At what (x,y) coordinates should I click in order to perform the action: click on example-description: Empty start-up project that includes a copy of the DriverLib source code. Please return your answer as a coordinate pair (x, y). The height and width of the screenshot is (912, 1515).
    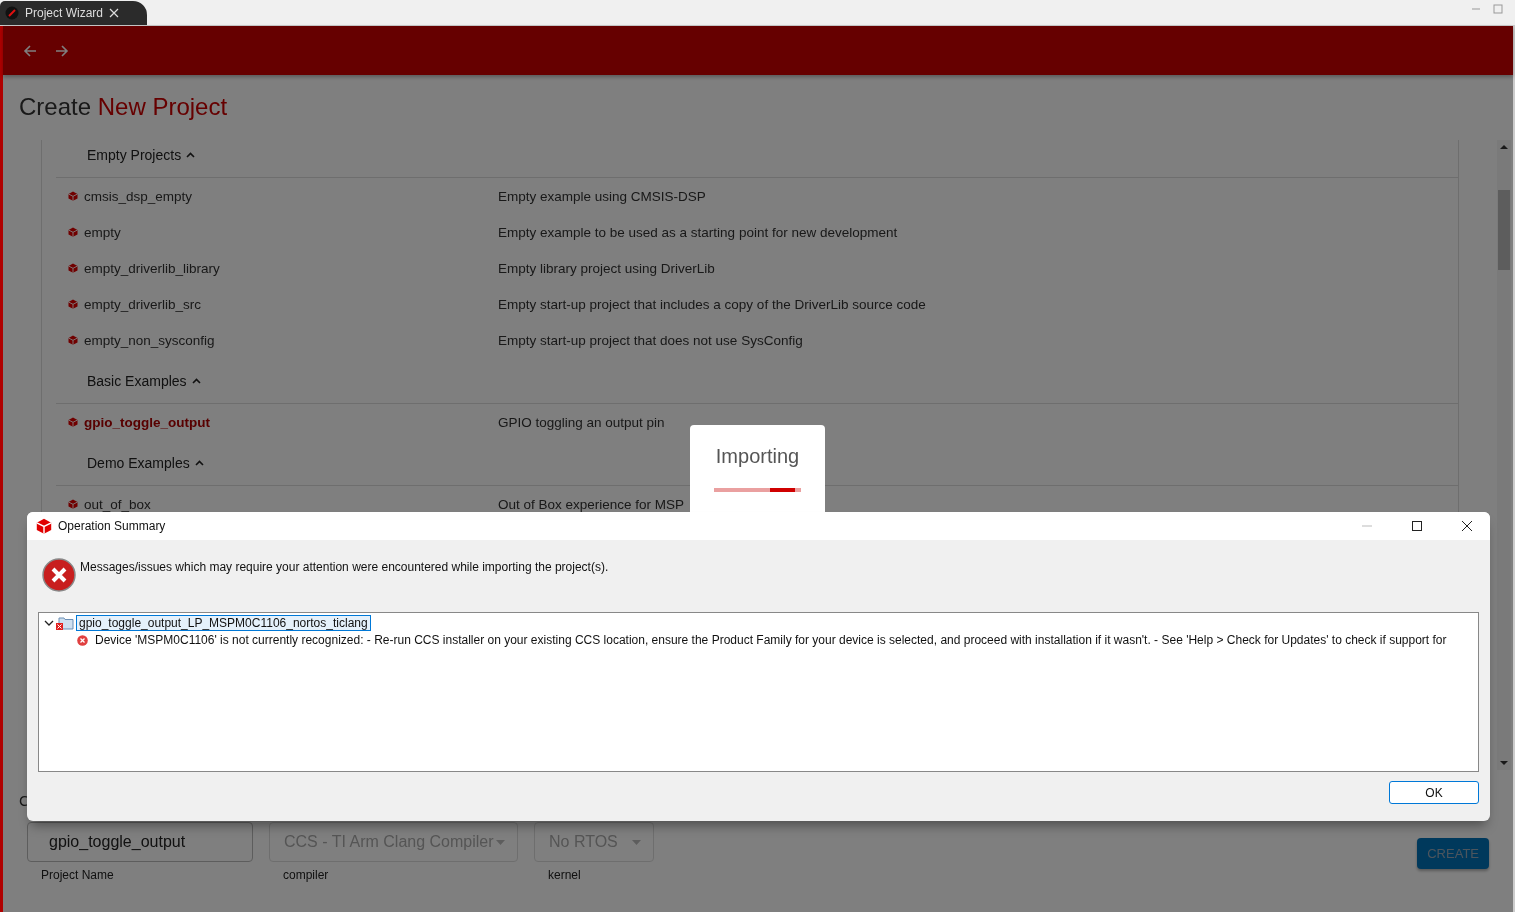
    Looking at the image, I should click on (712, 304).